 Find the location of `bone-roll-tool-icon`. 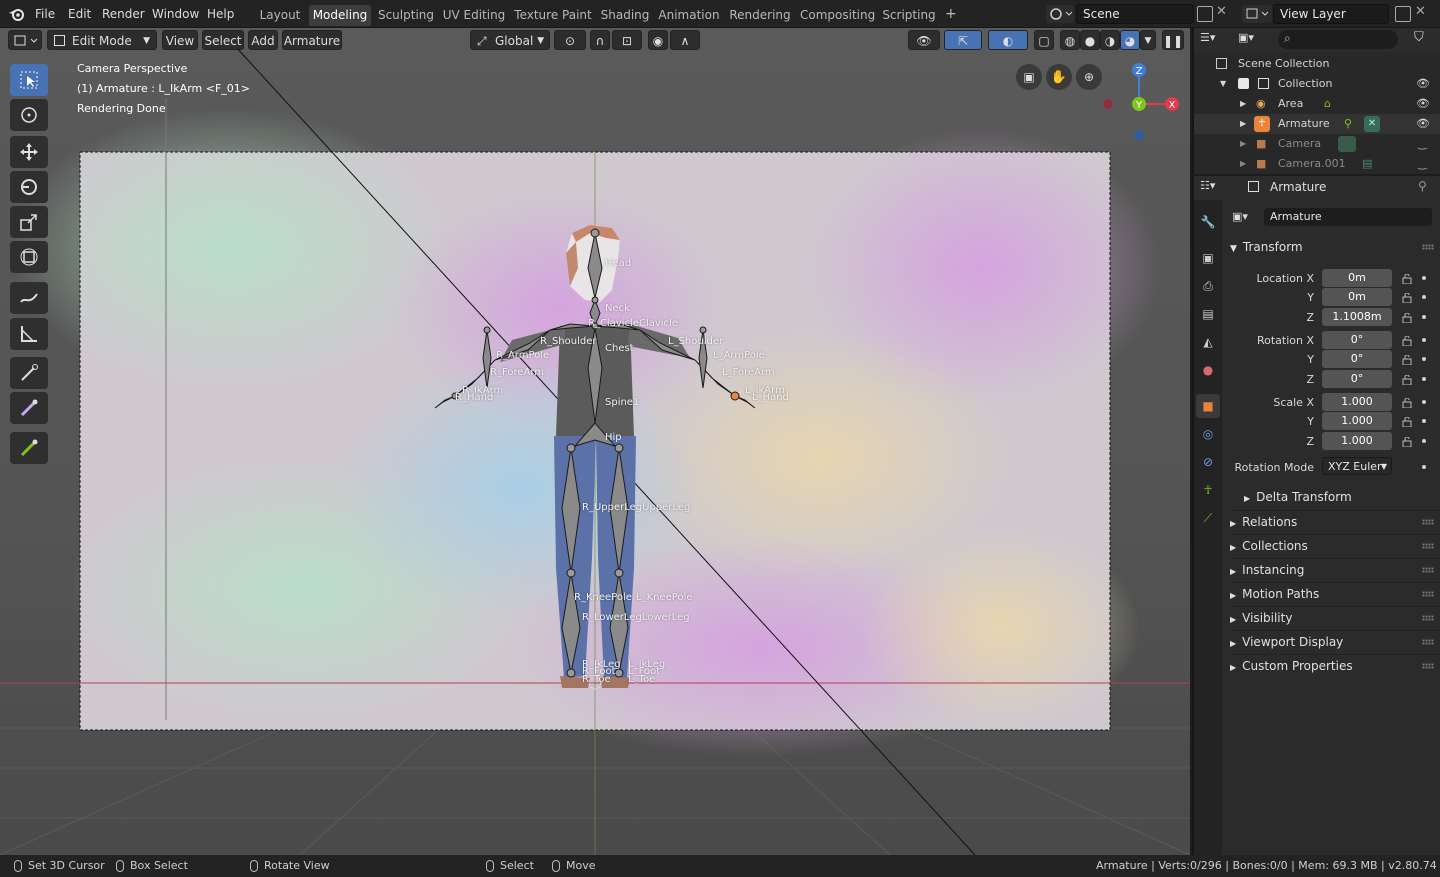

bone-roll-tool-icon is located at coordinates (29, 408).